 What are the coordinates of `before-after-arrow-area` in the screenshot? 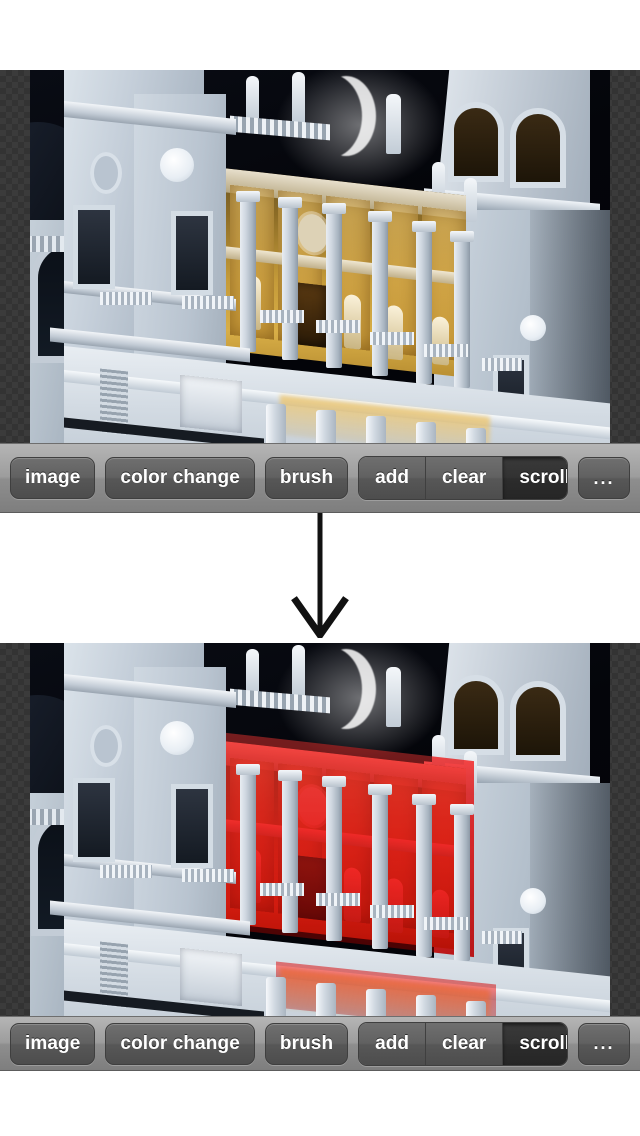 It's located at (320, 578).